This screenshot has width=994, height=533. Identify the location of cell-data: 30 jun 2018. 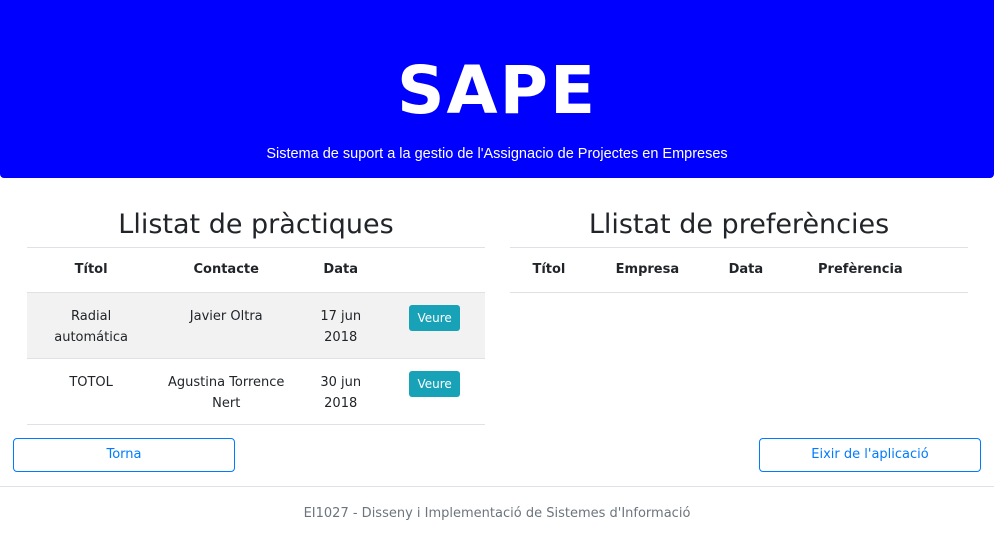
(341, 391).